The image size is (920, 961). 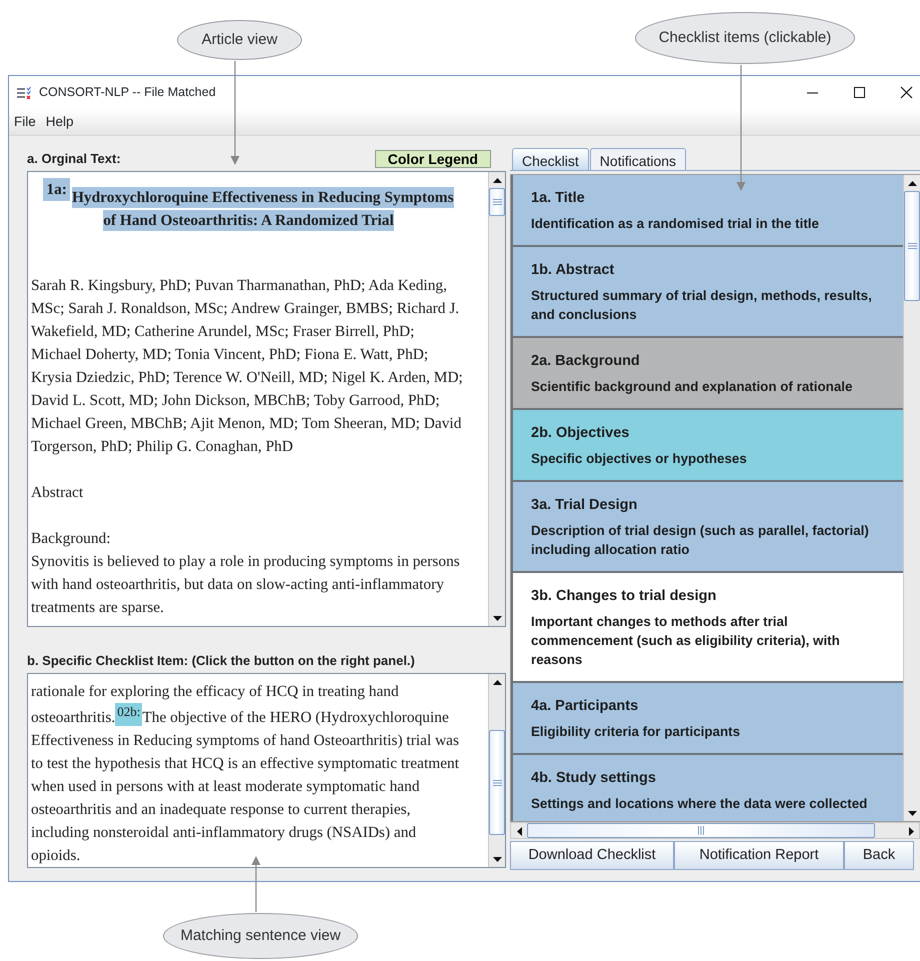 I want to click on scroll-right-icon, so click(x=911, y=831).